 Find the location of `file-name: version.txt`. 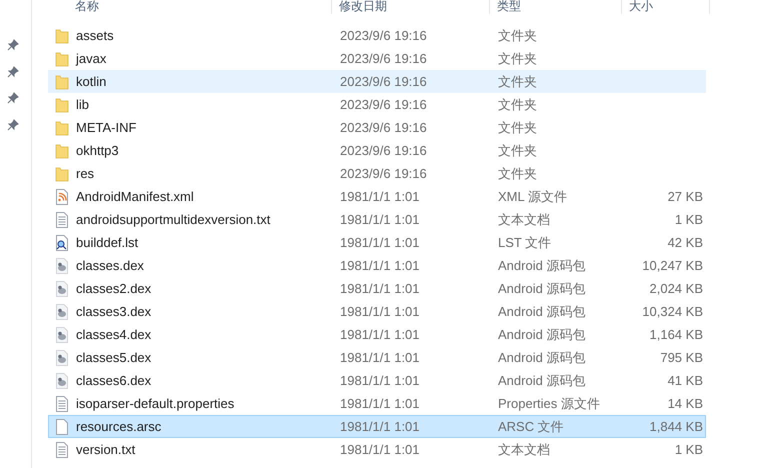

file-name: version.txt is located at coordinates (106, 449).